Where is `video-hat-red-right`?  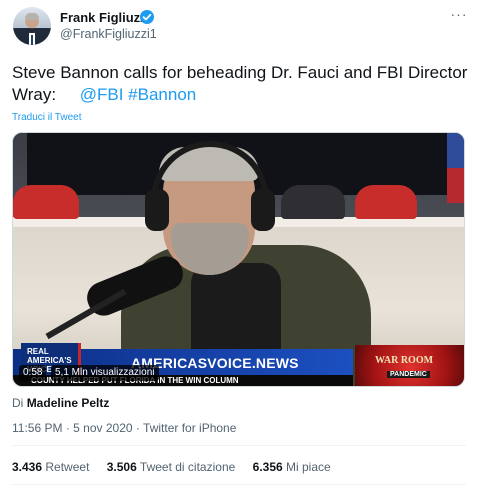
video-hat-red-right is located at coordinates (386, 202).